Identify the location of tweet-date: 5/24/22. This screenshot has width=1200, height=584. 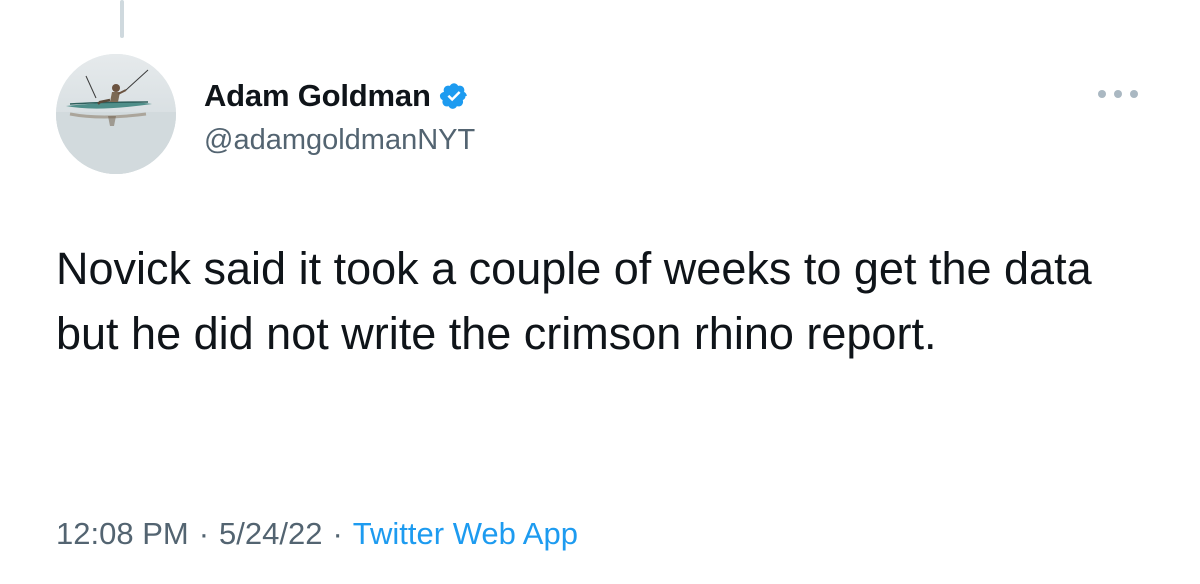
(270, 533).